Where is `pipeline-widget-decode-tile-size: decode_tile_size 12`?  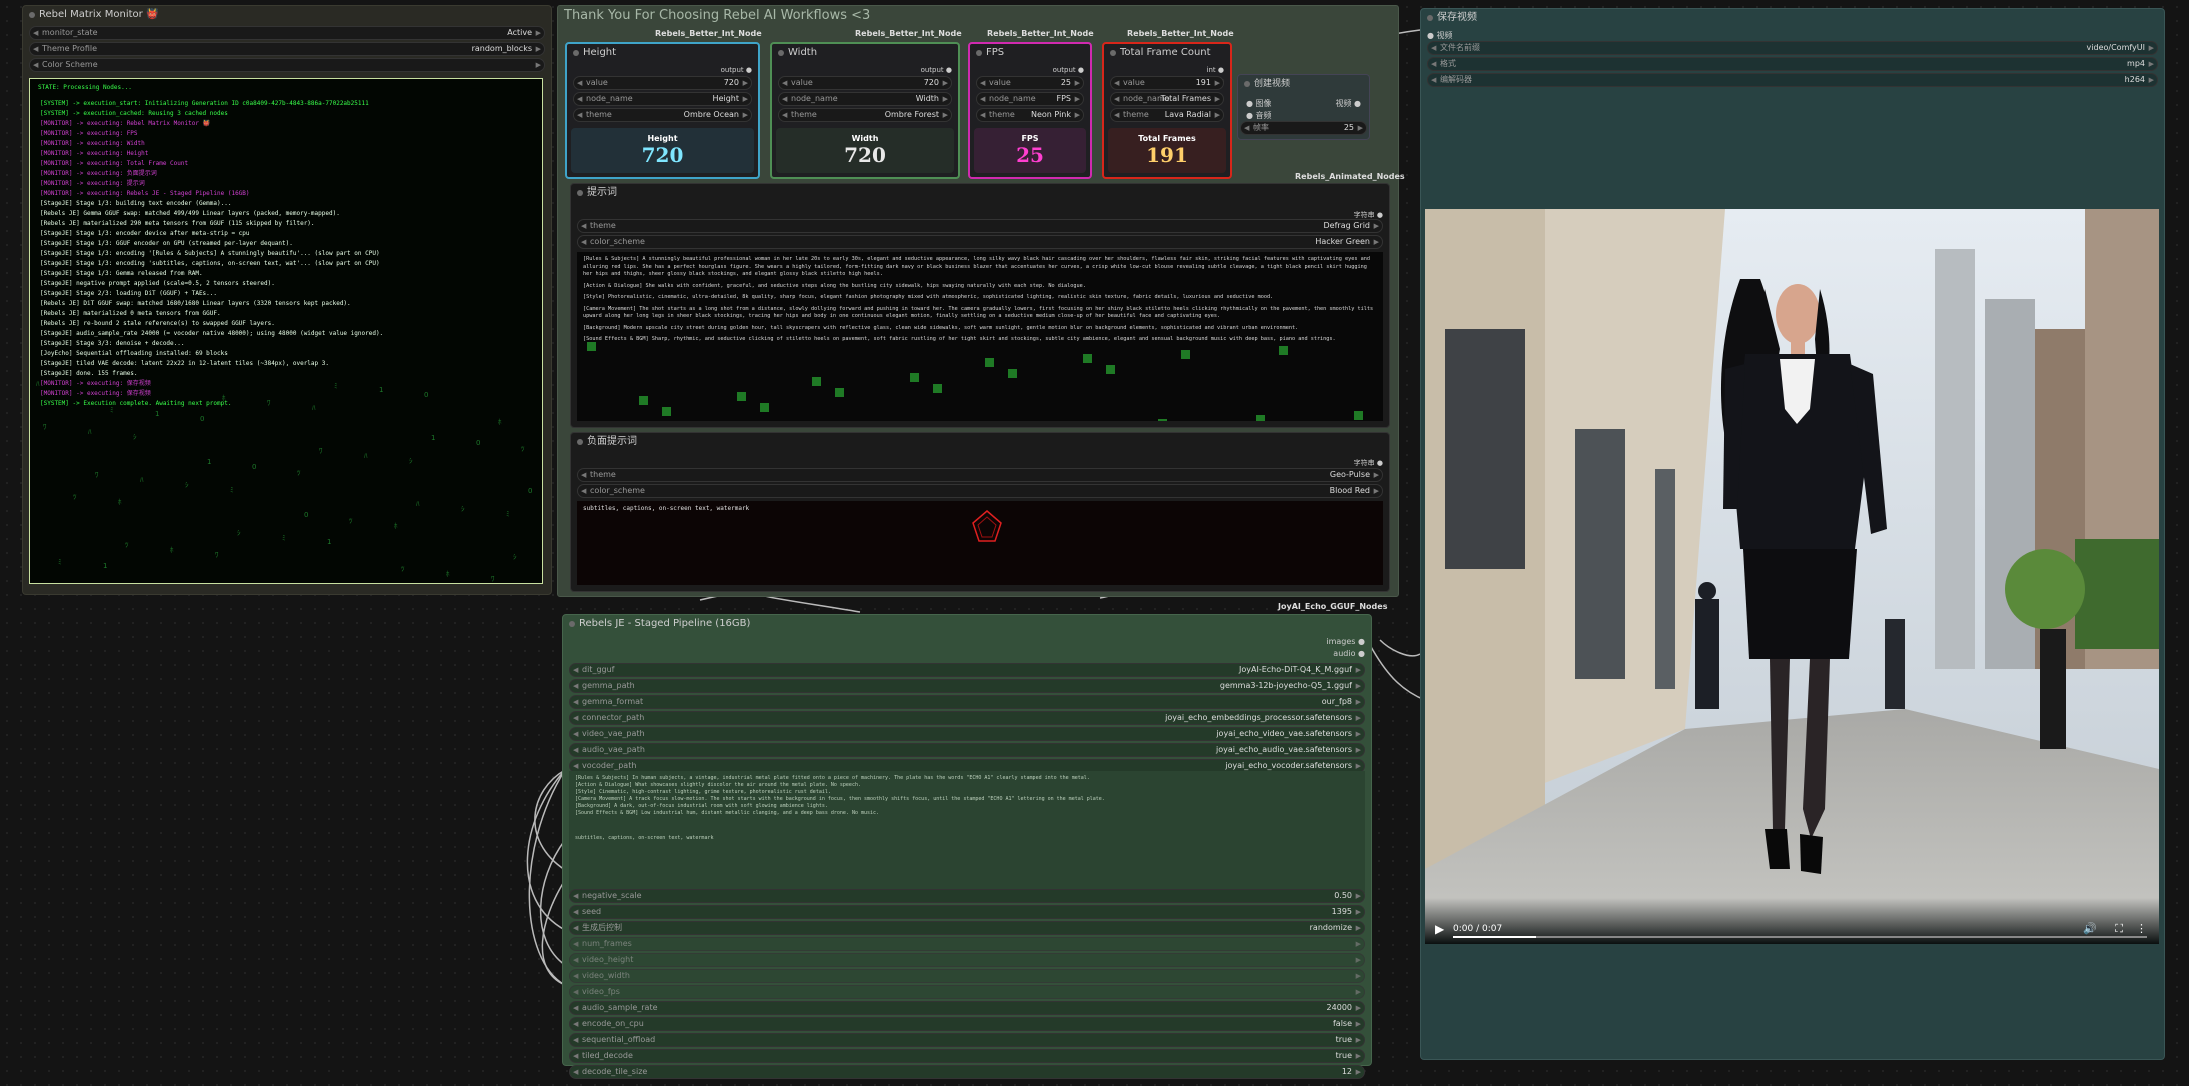
pipeline-widget-decode-tile-size: decode_tile_size 12 is located at coordinates (967, 1072).